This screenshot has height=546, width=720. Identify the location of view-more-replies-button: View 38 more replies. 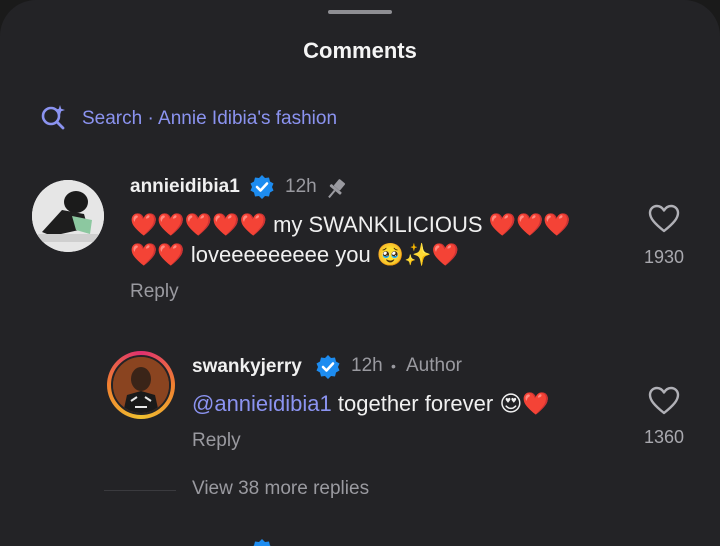
(280, 489).